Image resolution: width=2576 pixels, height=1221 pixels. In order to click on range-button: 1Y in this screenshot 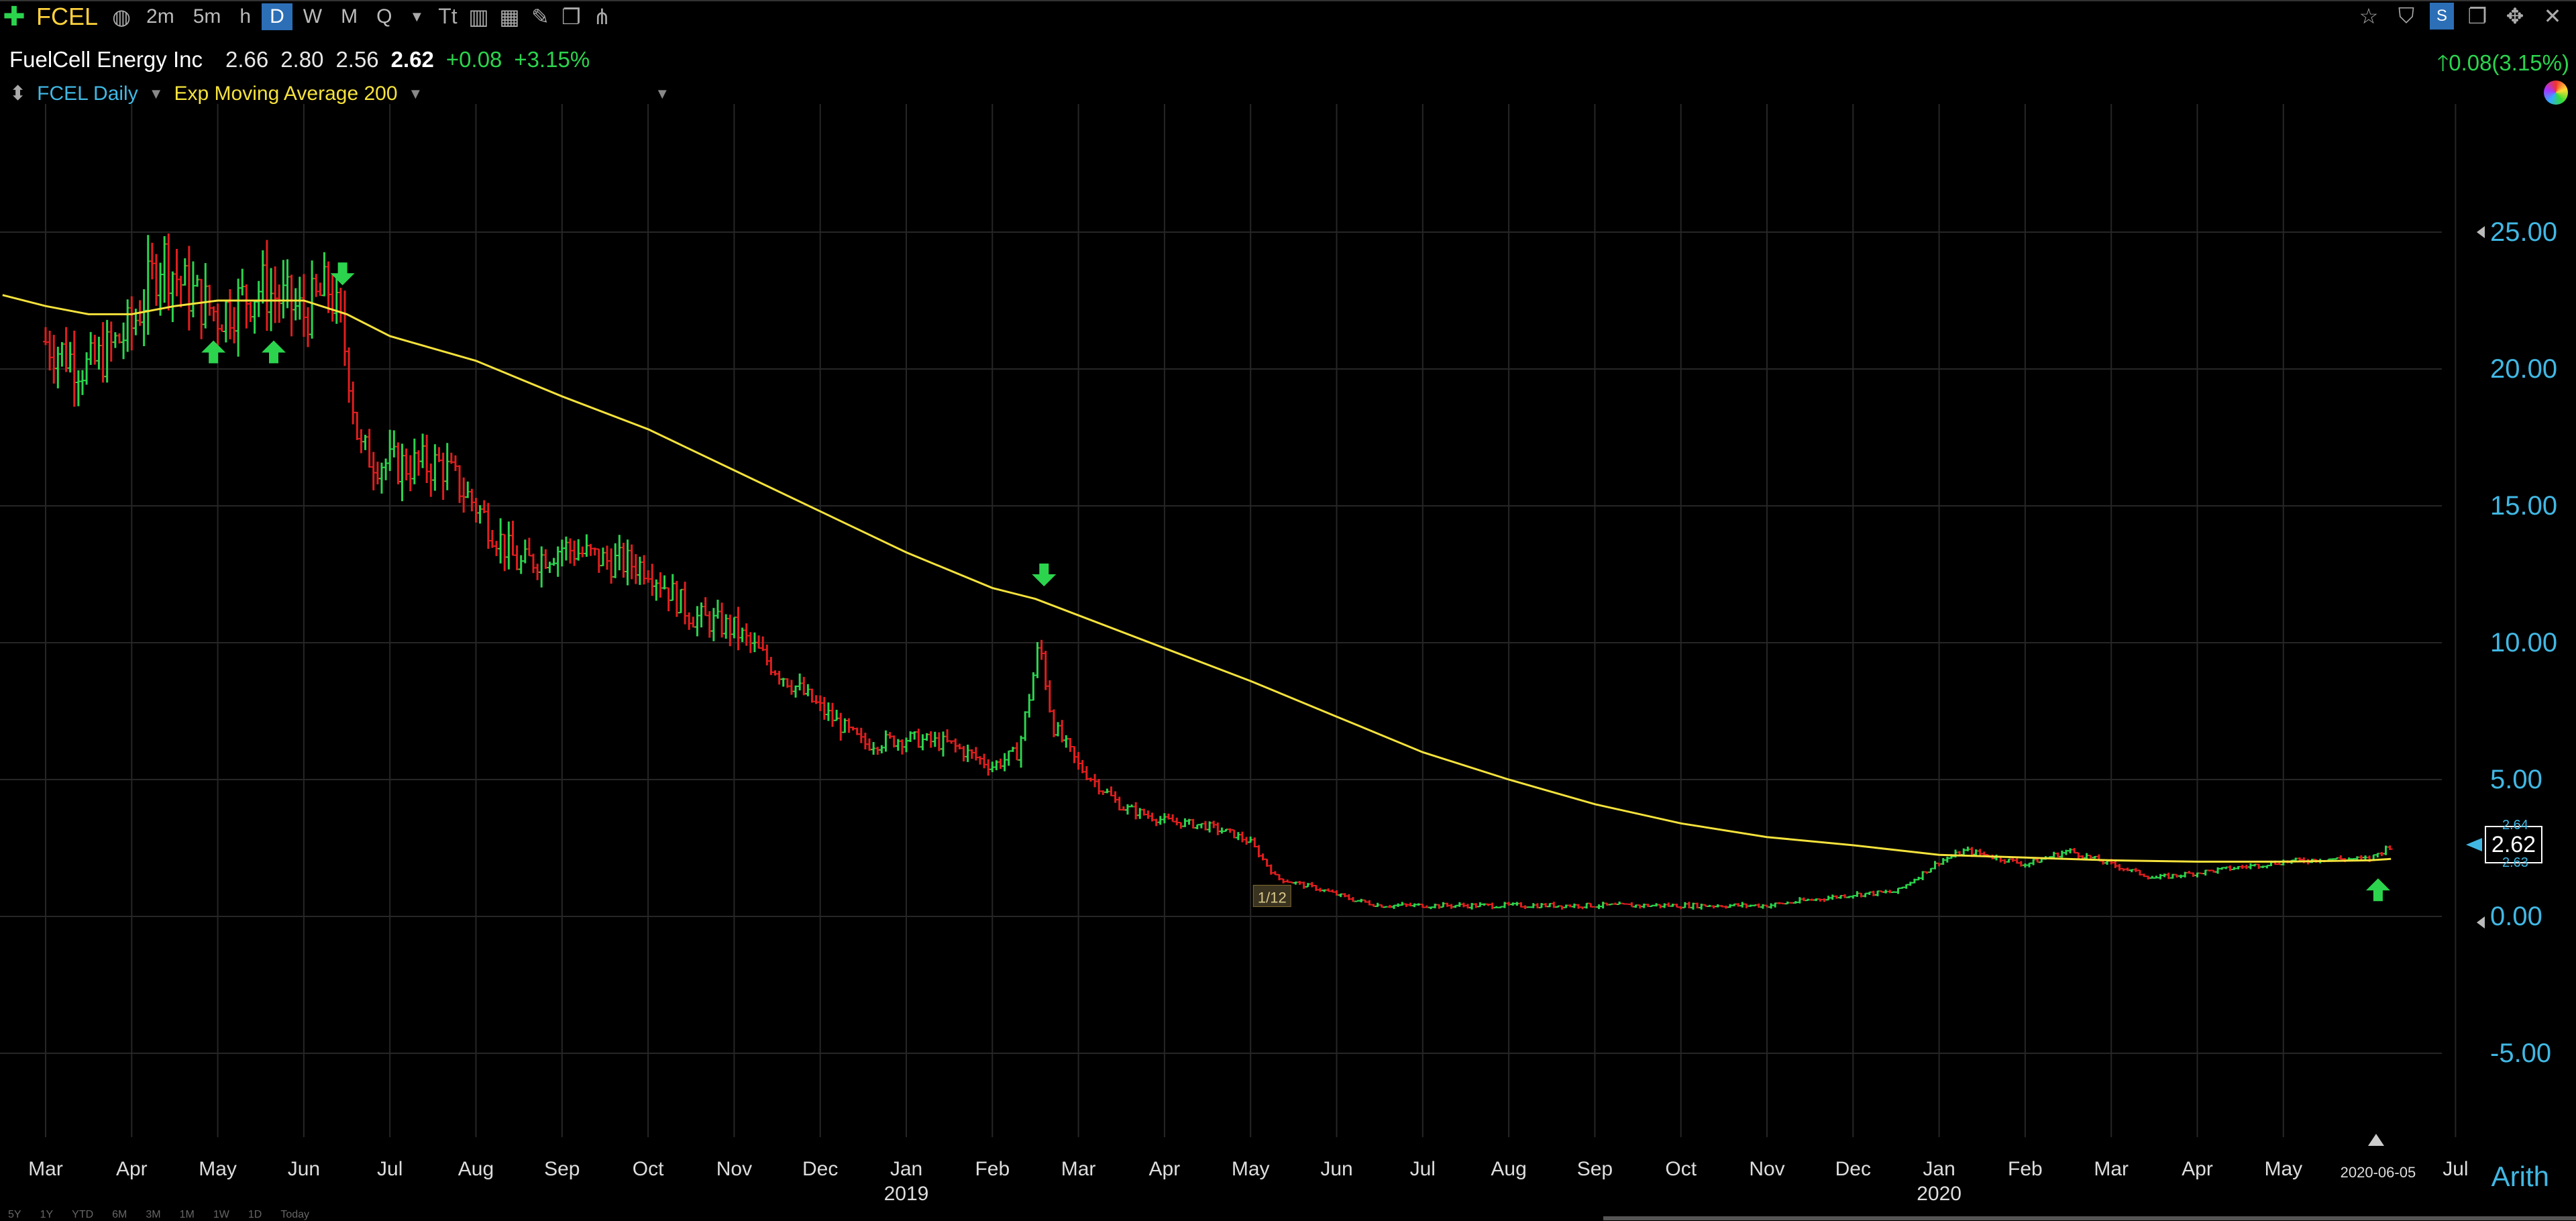, I will do `click(47, 1215)`.